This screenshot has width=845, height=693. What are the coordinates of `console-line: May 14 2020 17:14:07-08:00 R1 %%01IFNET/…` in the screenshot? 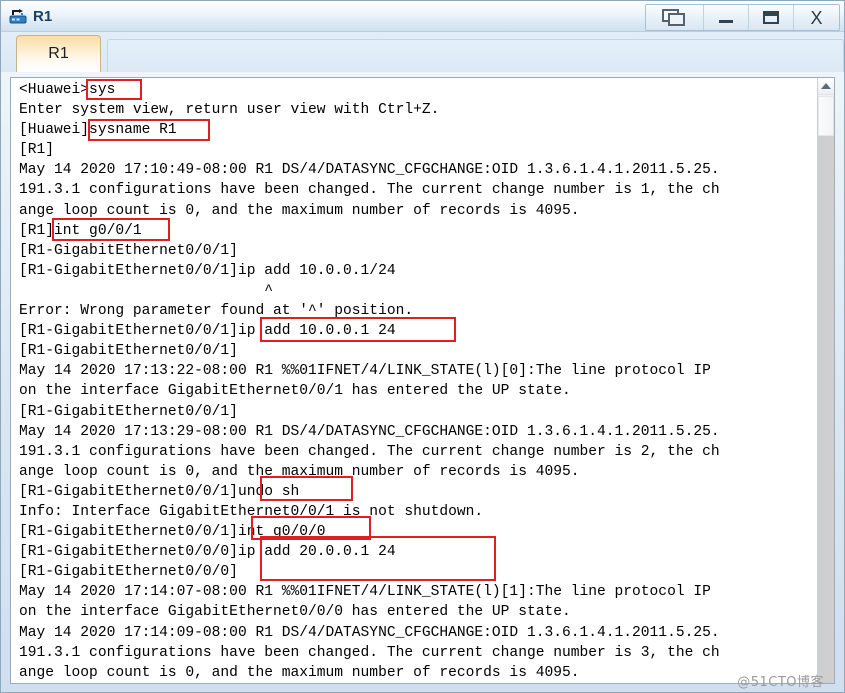 It's located at (365, 592).